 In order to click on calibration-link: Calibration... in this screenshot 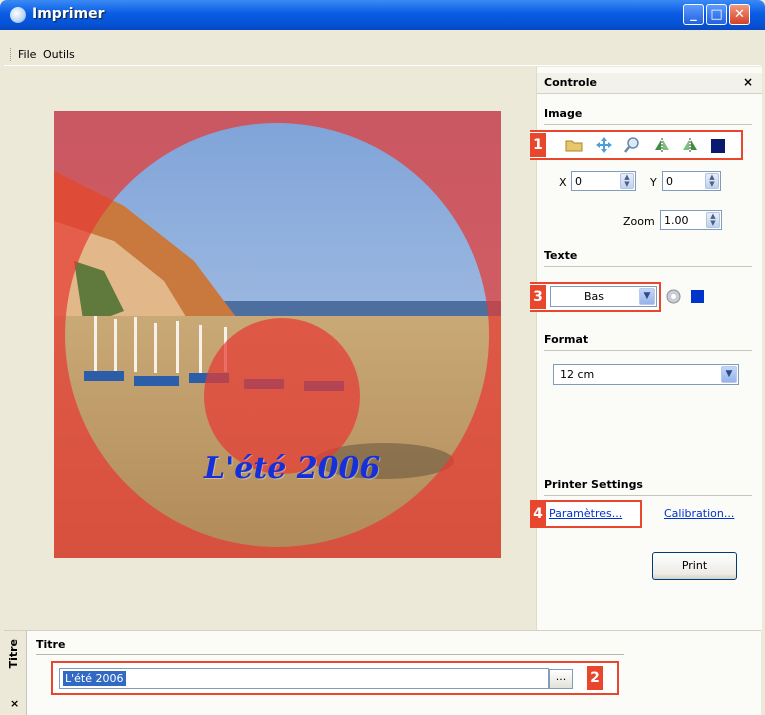, I will do `click(699, 513)`.